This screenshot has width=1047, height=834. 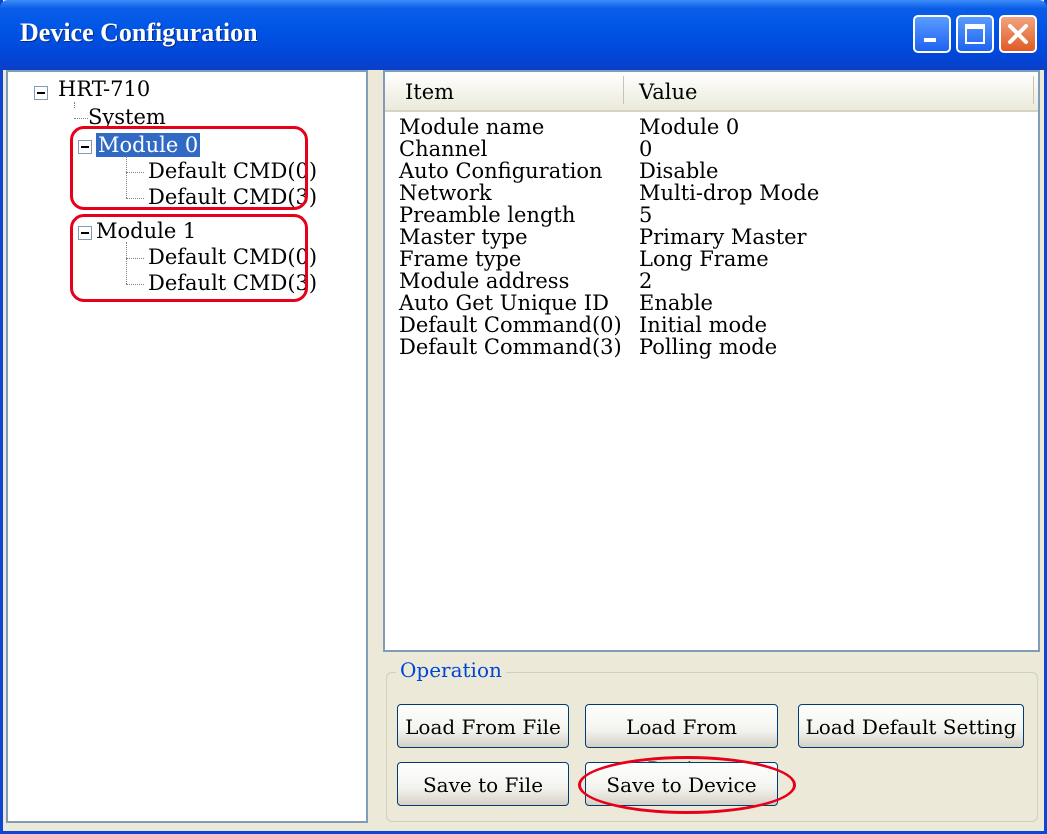 What do you see at coordinates (504, 303) in the screenshot?
I see `row-item: Auto Get Unique ID` at bounding box center [504, 303].